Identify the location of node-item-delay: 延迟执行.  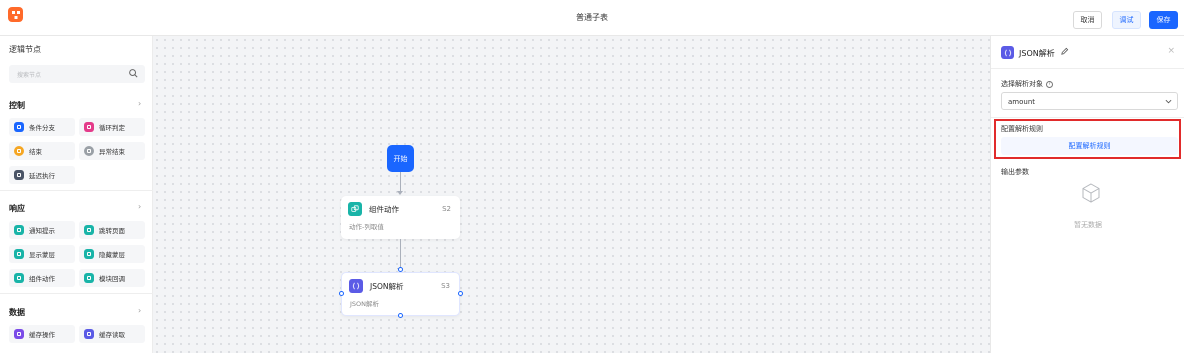
(42, 175).